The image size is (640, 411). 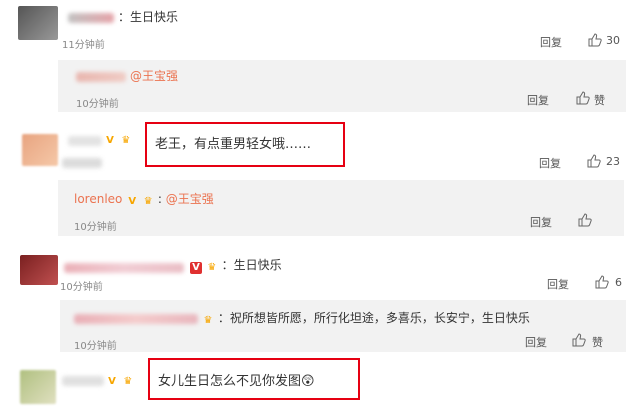 What do you see at coordinates (148, 17) in the screenshot?
I see `comment-text: ：生日快乐` at bounding box center [148, 17].